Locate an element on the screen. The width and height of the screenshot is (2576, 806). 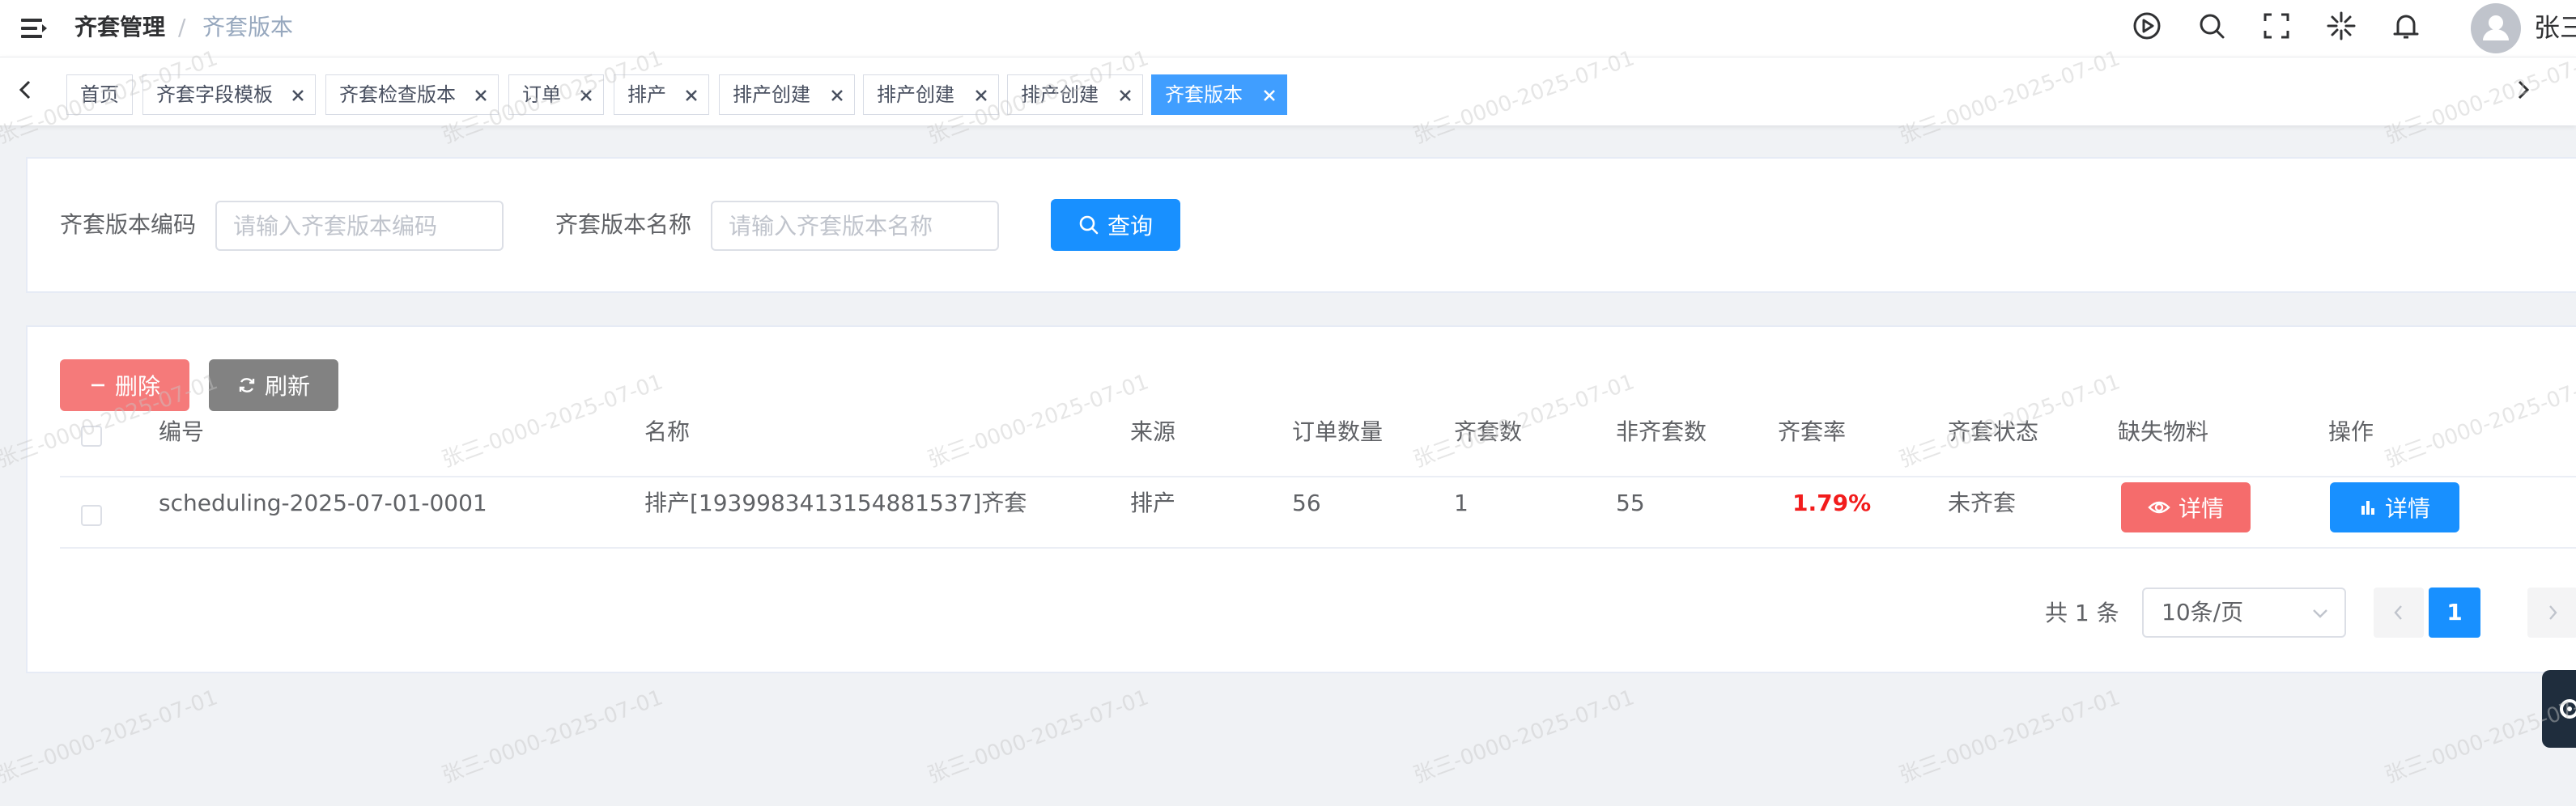
play-circle-icon is located at coordinates (2147, 26).